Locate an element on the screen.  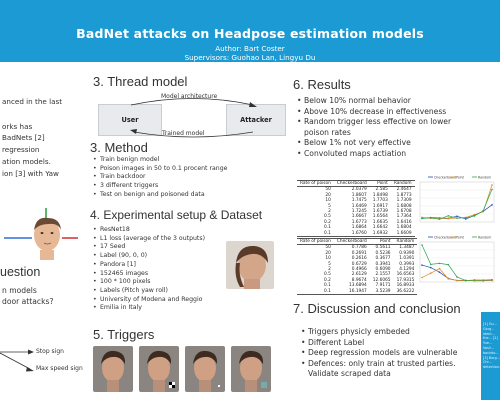
results-heading: 6. Results is located at coordinates (322, 84).